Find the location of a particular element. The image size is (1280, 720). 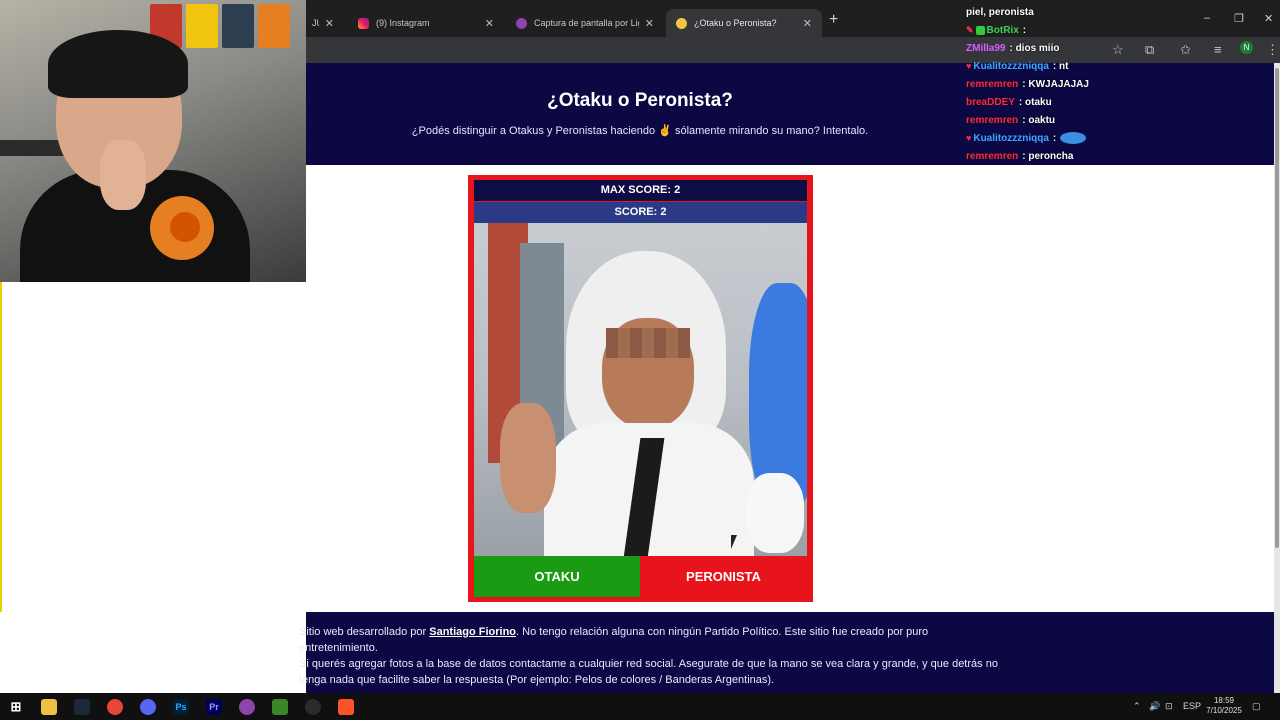

file-explorer-icon is located at coordinates (49, 707).